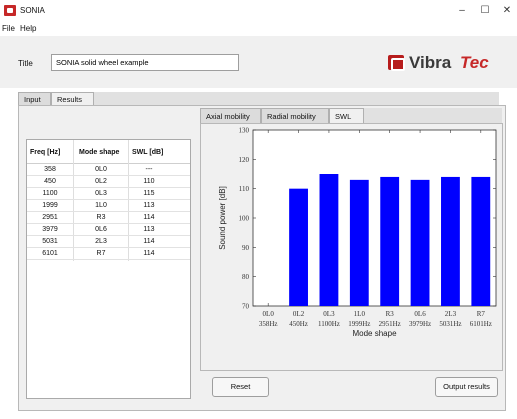 Image resolution: width=517 pixels, height=419 pixels. Describe the element at coordinates (420, 324) in the screenshot. I see `x-tick-label-freq: 3979Hz` at that location.